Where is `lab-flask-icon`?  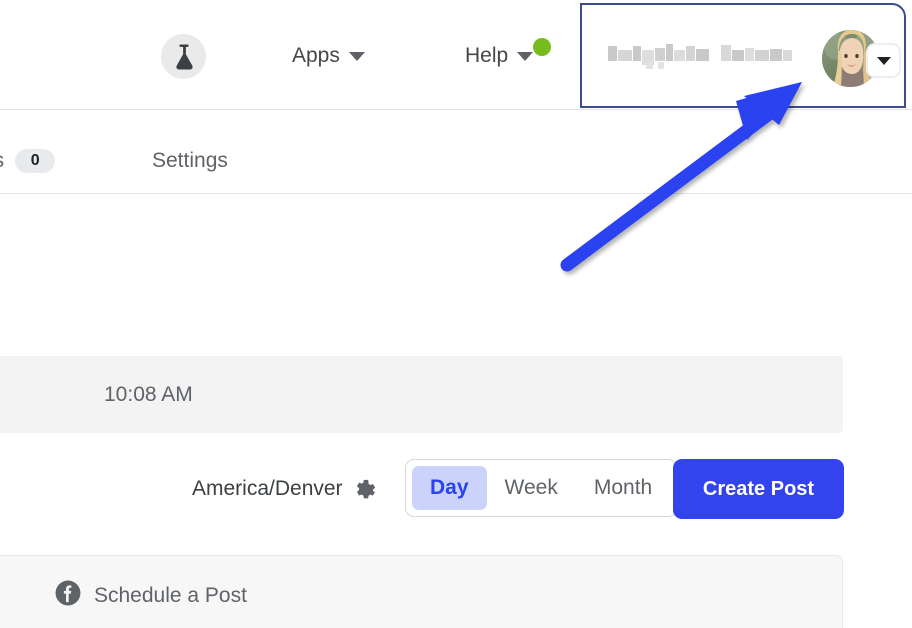
lab-flask-icon is located at coordinates (183, 56).